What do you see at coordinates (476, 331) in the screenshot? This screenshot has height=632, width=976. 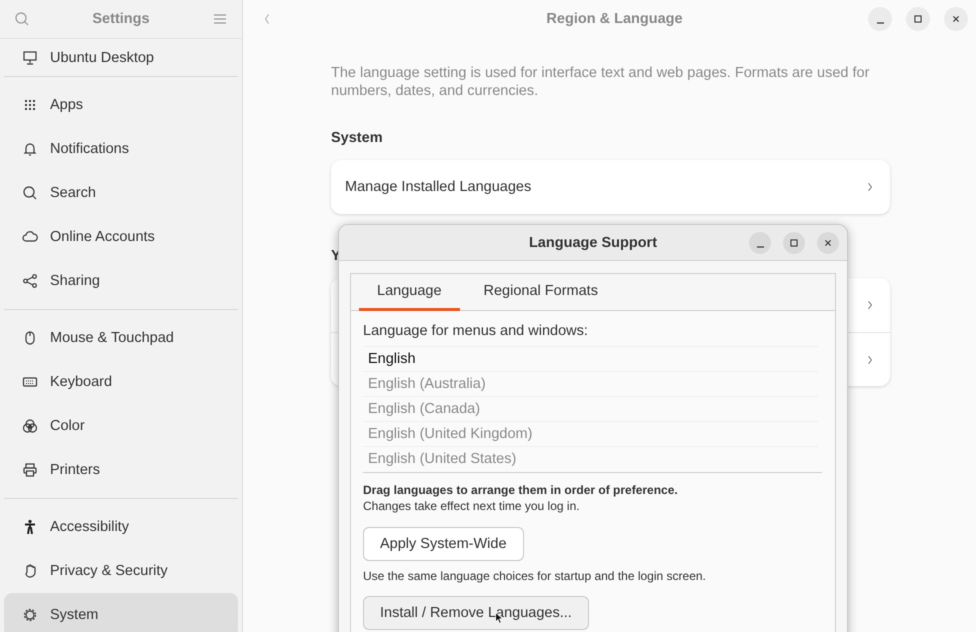 I see `list-label: Language for menus and windows:` at bounding box center [476, 331].